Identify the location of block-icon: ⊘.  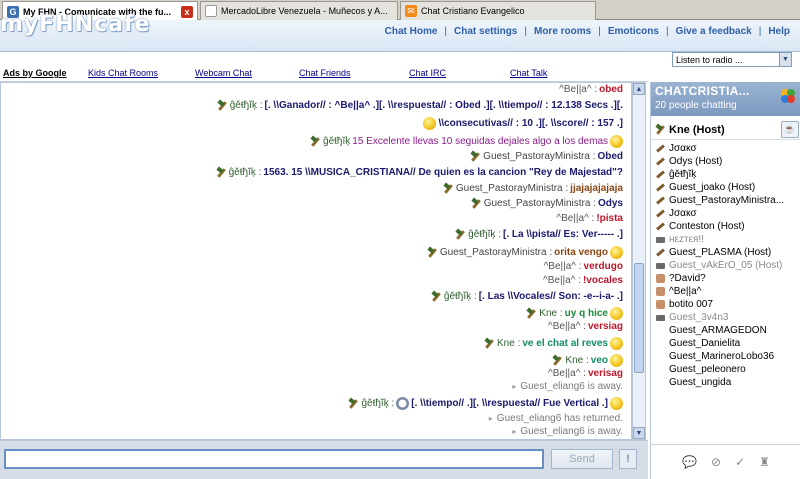
(716, 462).